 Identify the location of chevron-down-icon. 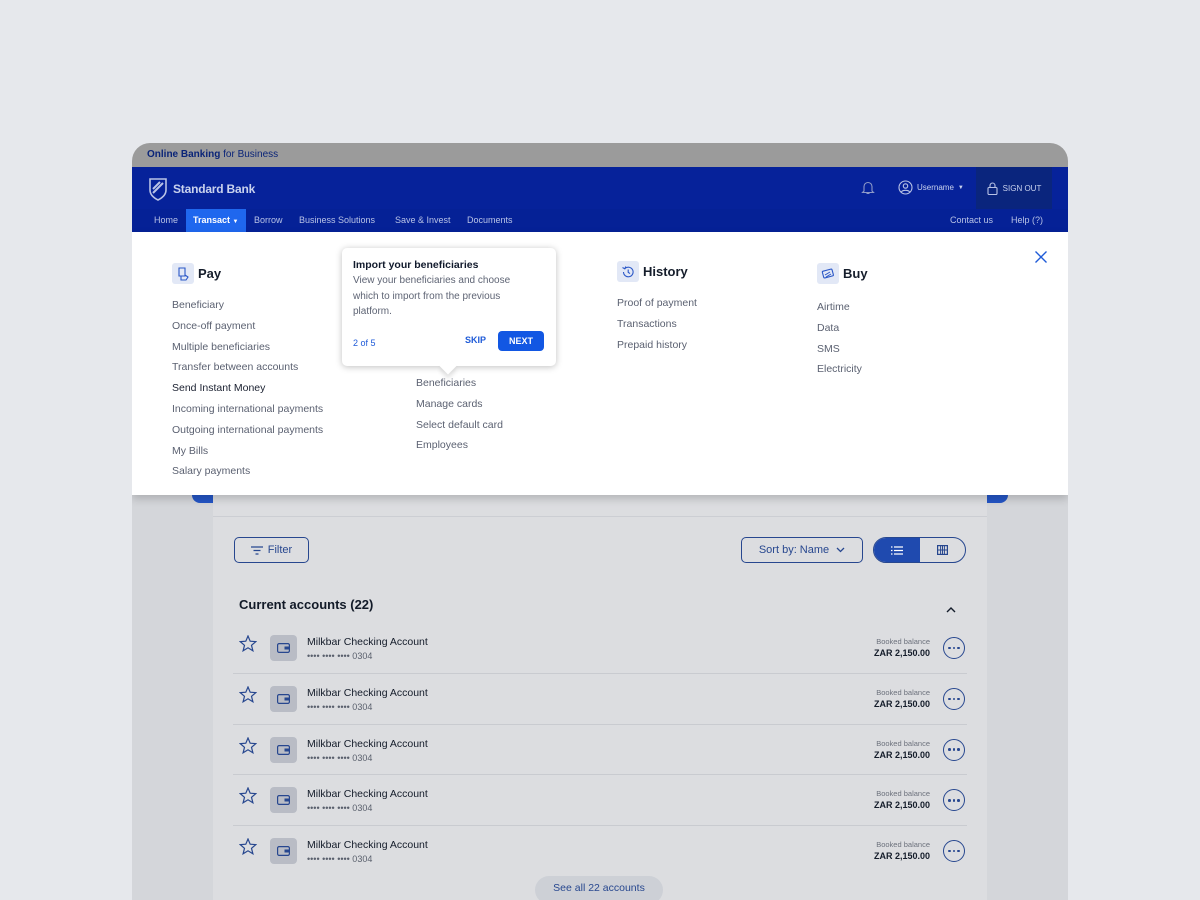
(840, 550).